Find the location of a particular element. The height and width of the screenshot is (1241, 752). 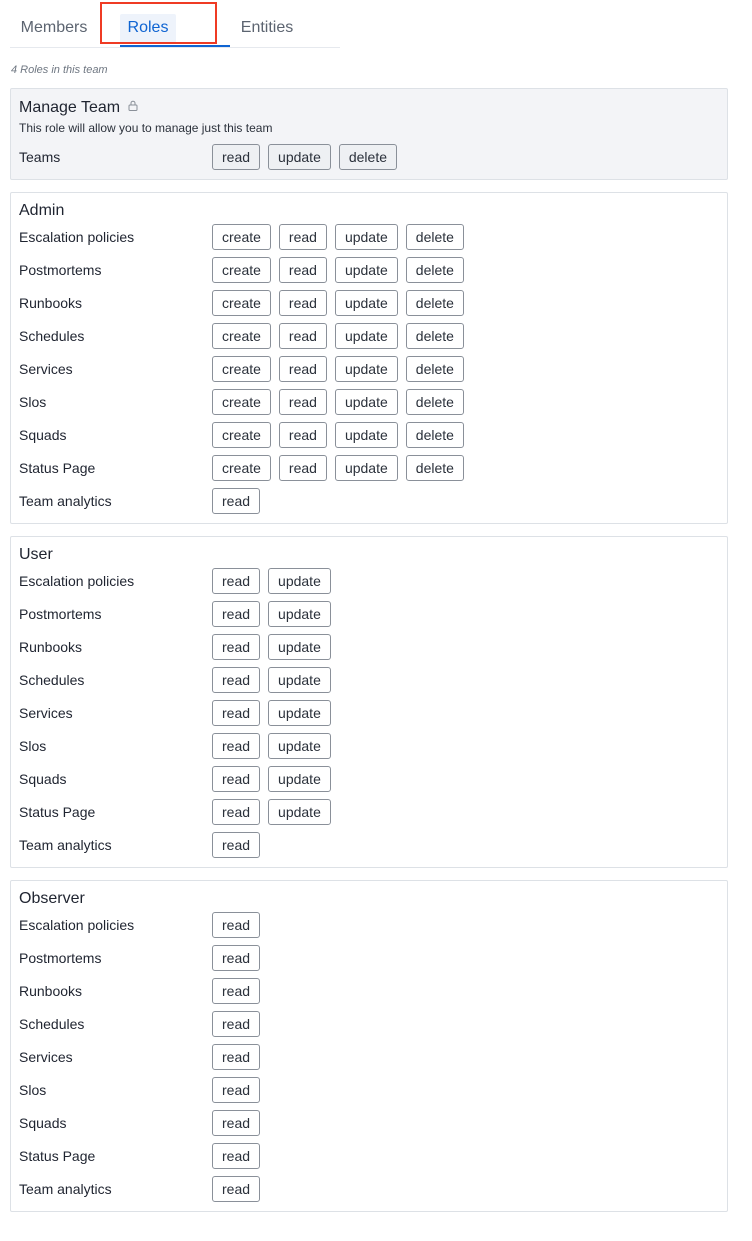

tab-roles: Roles is located at coordinates (148, 29).